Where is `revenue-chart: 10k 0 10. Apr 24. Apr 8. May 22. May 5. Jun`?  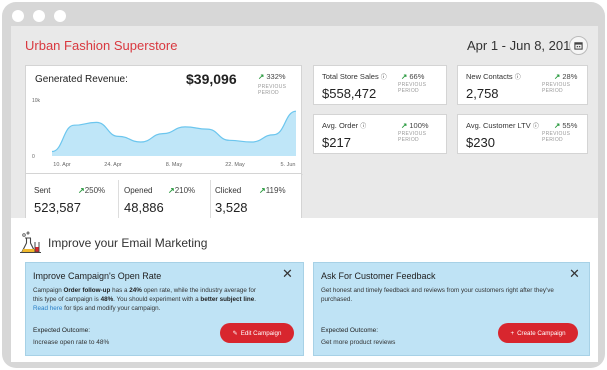 revenue-chart: 10k 0 10. Apr 24. Apr 8. May 22. May 5. Jun is located at coordinates (164, 133).